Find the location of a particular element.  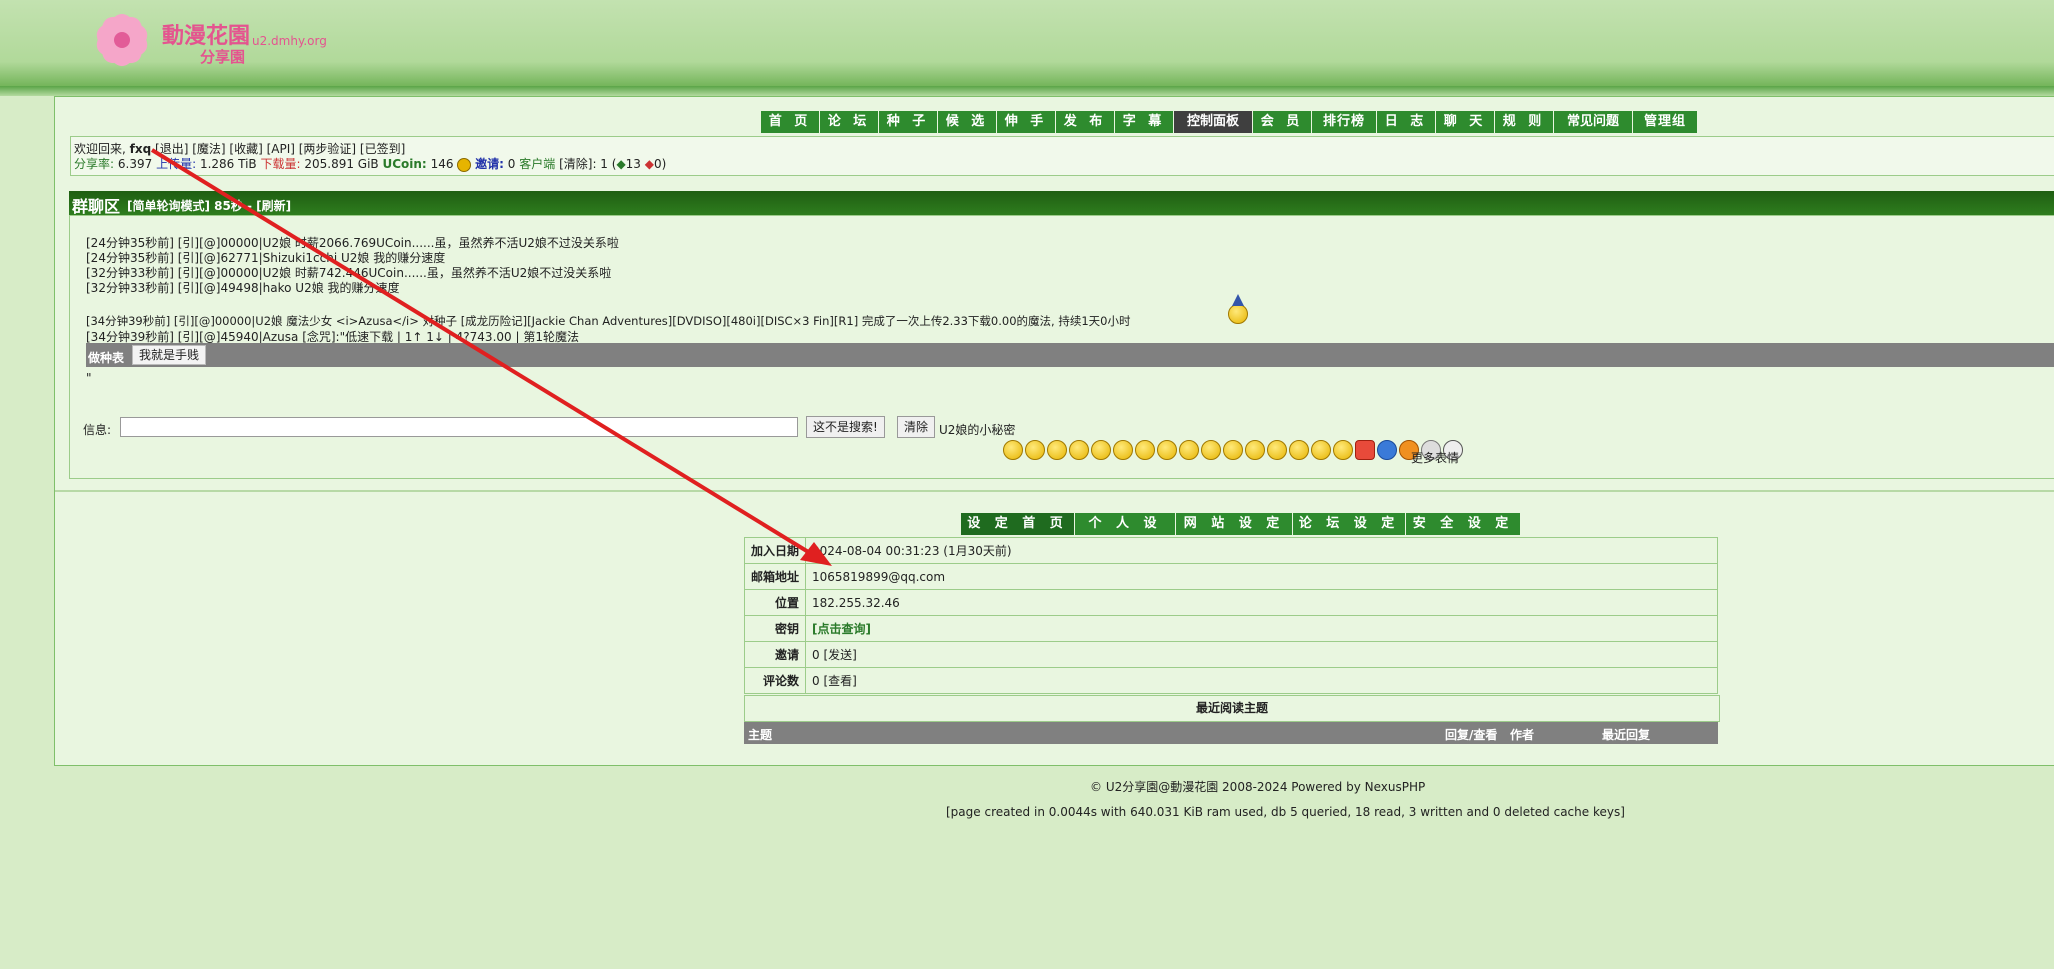

email-value: 1065819899@qq.com is located at coordinates (1261, 576).